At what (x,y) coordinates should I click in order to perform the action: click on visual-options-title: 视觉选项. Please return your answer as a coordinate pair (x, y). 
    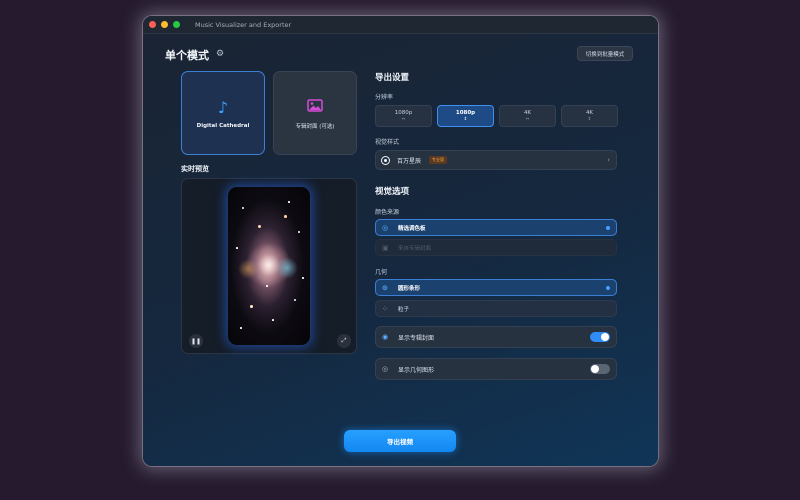
    Looking at the image, I should click on (392, 192).